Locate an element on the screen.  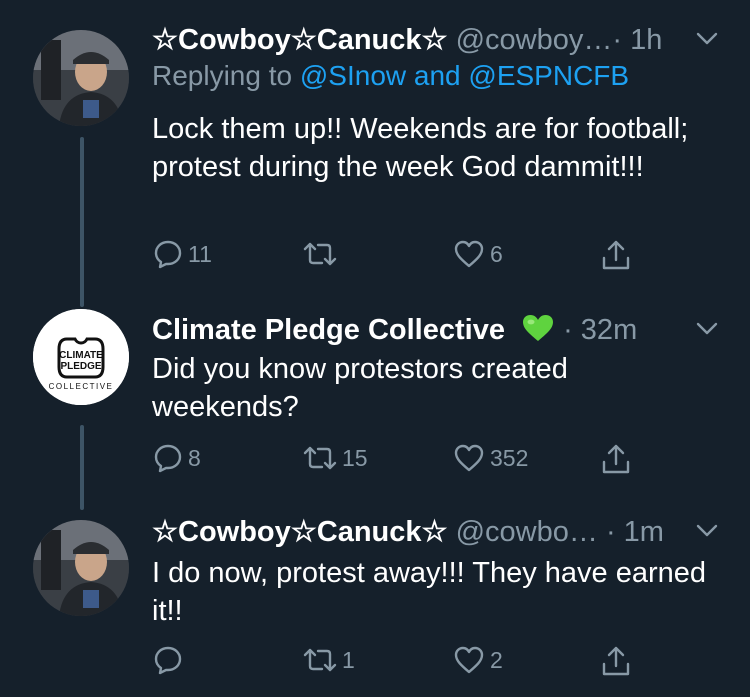
timestamp: · 32m is located at coordinates (600, 330).